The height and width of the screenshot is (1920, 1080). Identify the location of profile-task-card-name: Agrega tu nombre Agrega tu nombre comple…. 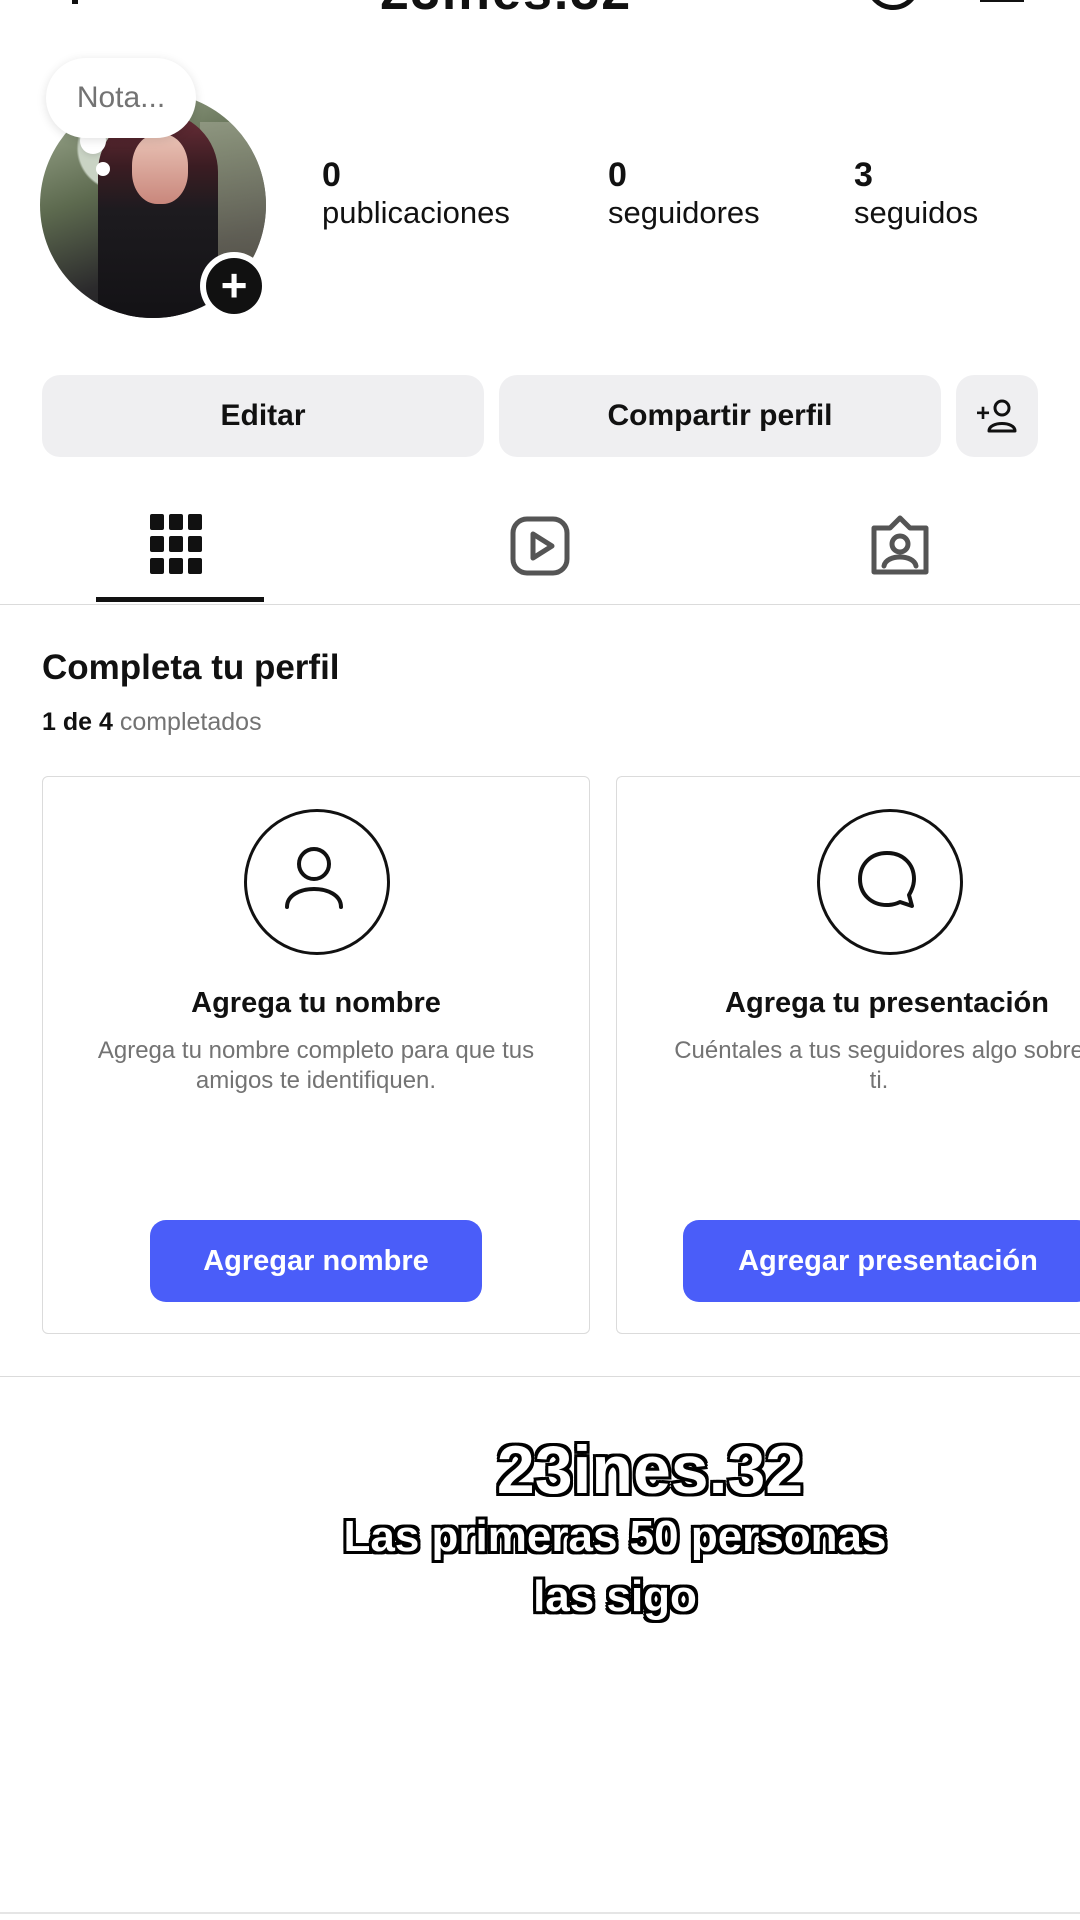
(316, 1055).